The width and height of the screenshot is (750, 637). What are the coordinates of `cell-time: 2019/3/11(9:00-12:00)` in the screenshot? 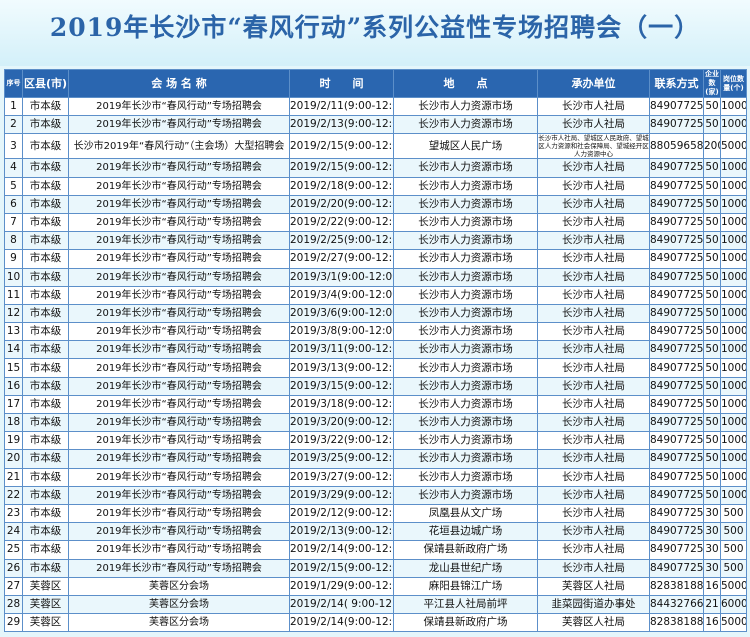 It's located at (341, 350).